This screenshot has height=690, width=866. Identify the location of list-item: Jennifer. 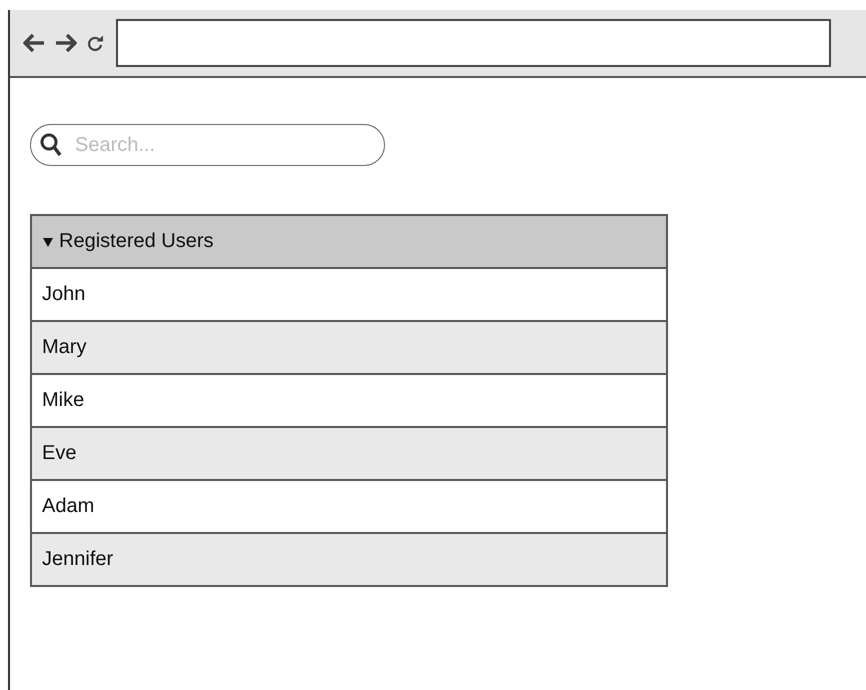
(349, 559).